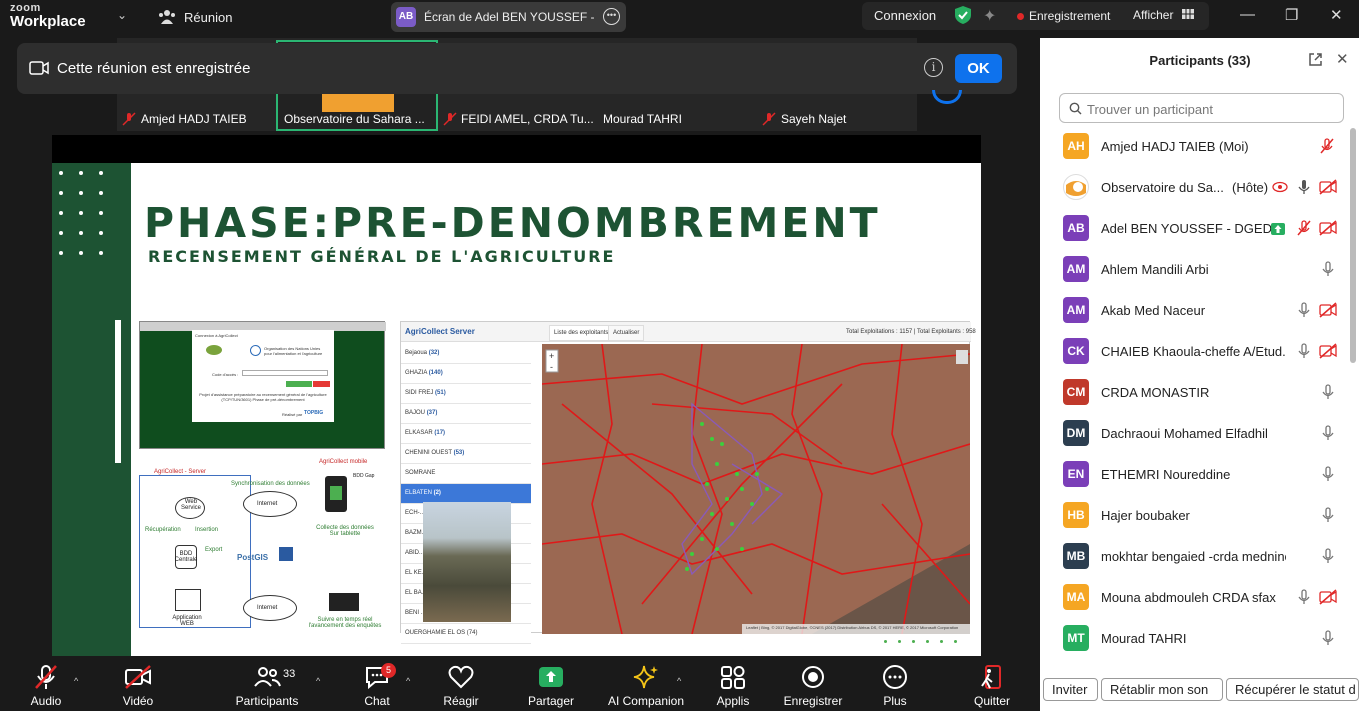  Describe the element at coordinates (517, 68) in the screenshot. I see `recording-banner: Cette réunion est enregistrée i OK` at that location.